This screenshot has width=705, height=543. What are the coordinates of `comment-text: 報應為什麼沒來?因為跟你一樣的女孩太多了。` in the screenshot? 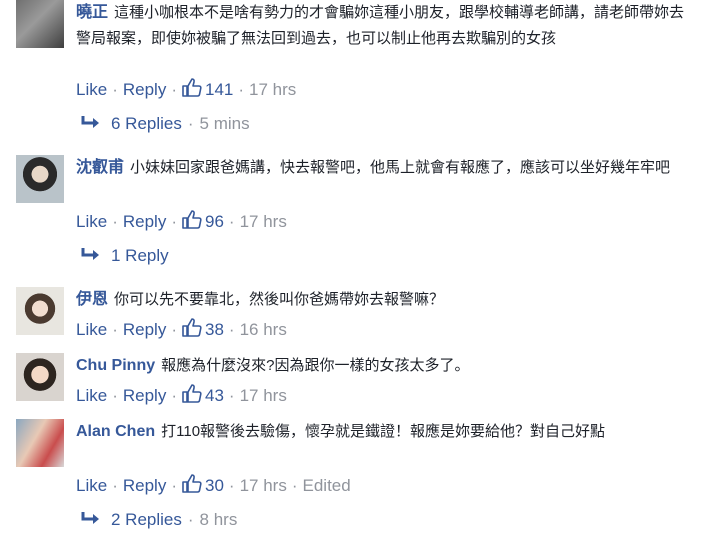 It's located at (315, 365).